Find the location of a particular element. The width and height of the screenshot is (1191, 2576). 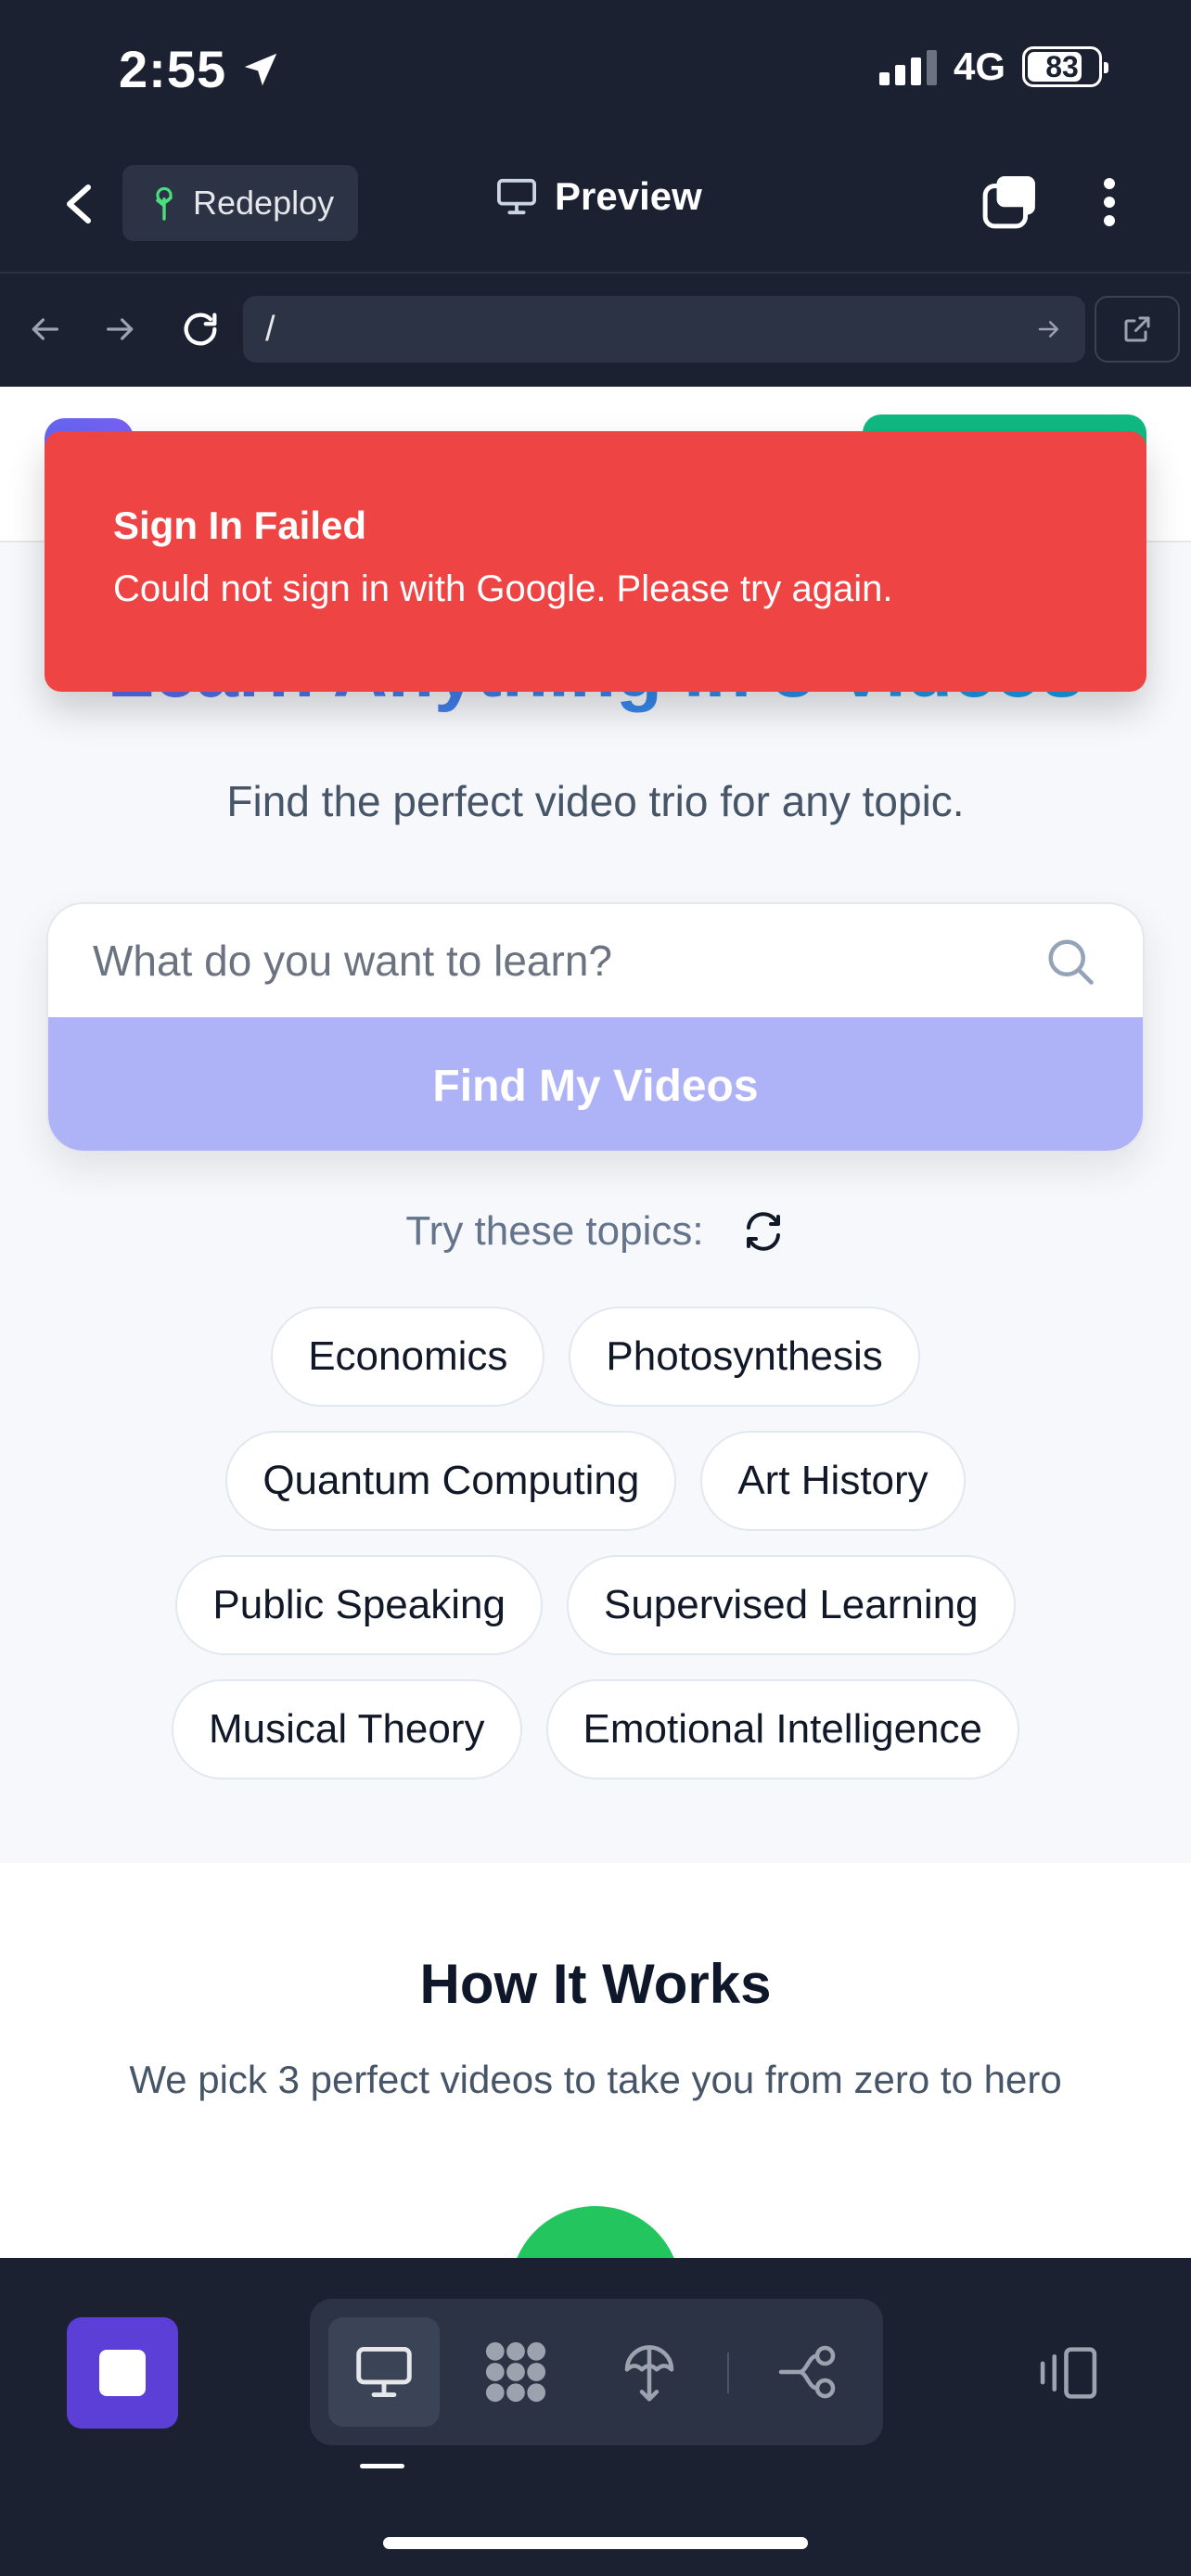

topic-chip: Photosynthesis is located at coordinates (744, 1357).